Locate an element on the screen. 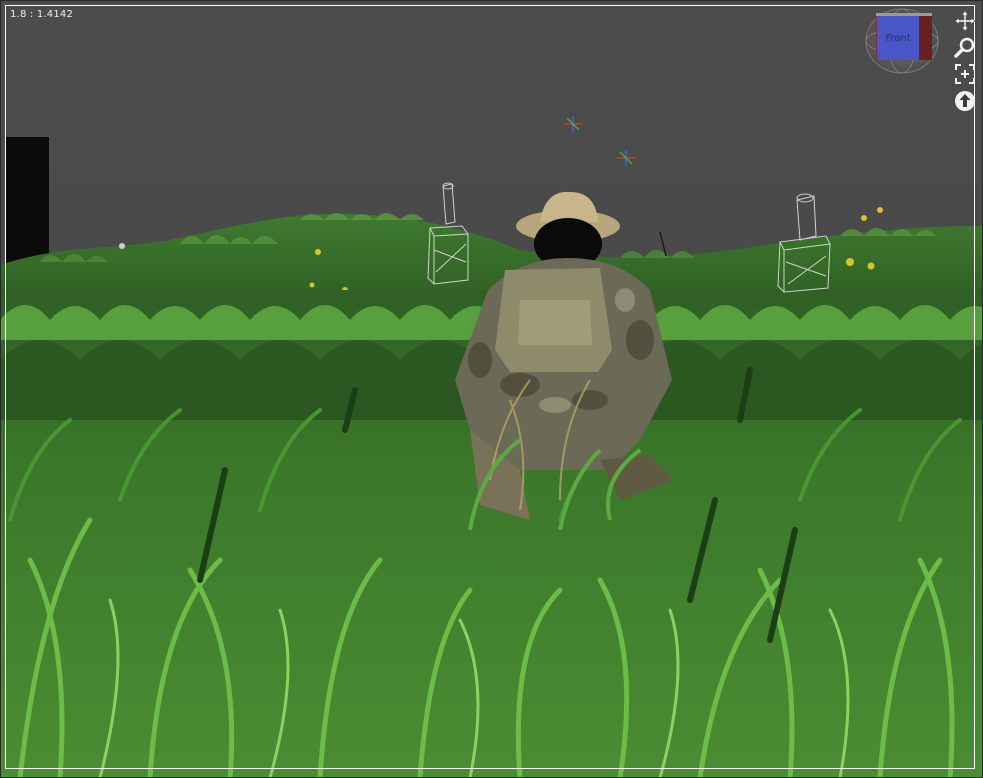 The image size is (983, 778). up-arrow-circle-icon is located at coordinates (965, 101).